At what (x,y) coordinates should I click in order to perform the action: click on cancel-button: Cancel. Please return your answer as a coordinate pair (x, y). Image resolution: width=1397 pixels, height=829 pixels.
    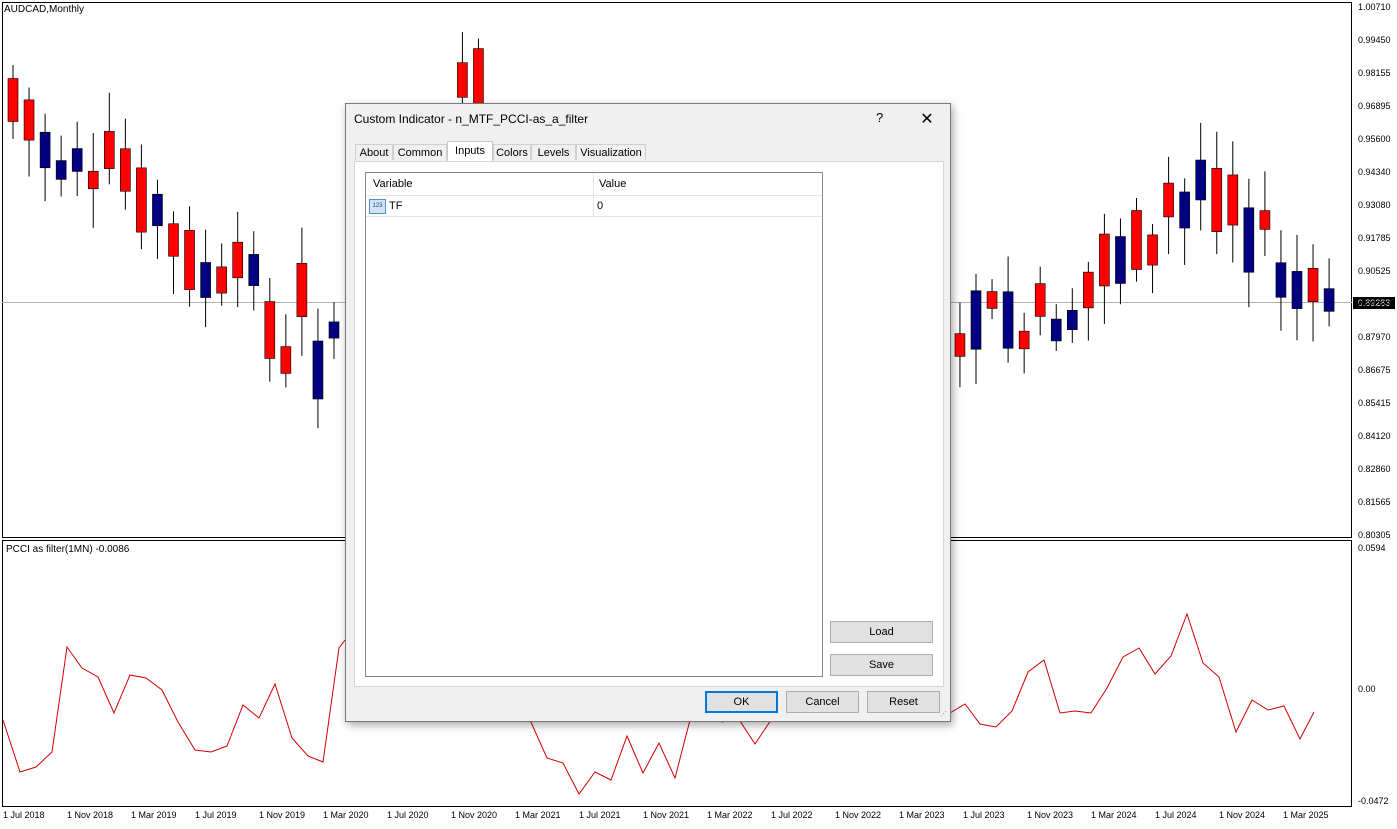
    Looking at the image, I should click on (822, 702).